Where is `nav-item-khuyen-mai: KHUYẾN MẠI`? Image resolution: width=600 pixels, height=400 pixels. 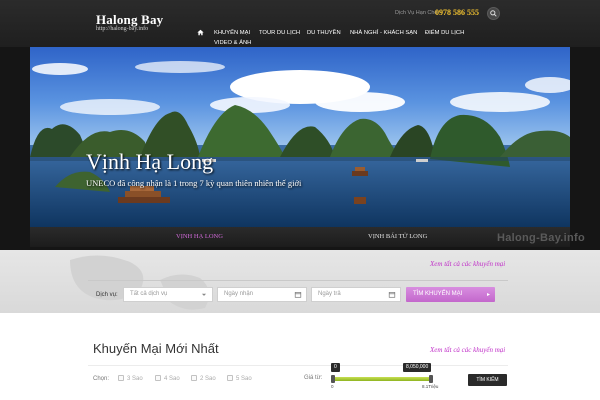 nav-item-khuyen-mai: KHUYẾN MẠI is located at coordinates (232, 33).